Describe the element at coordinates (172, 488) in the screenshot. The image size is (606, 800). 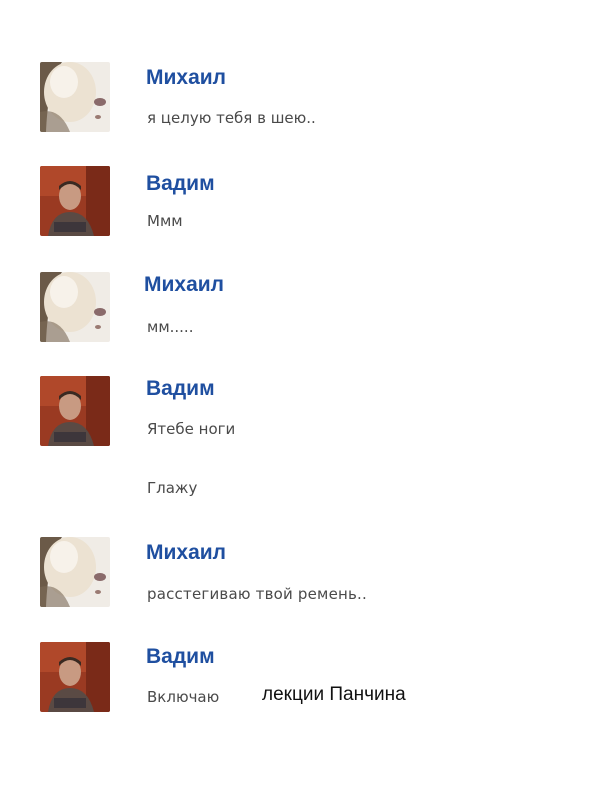
I see `message-text: Глажу` at that location.